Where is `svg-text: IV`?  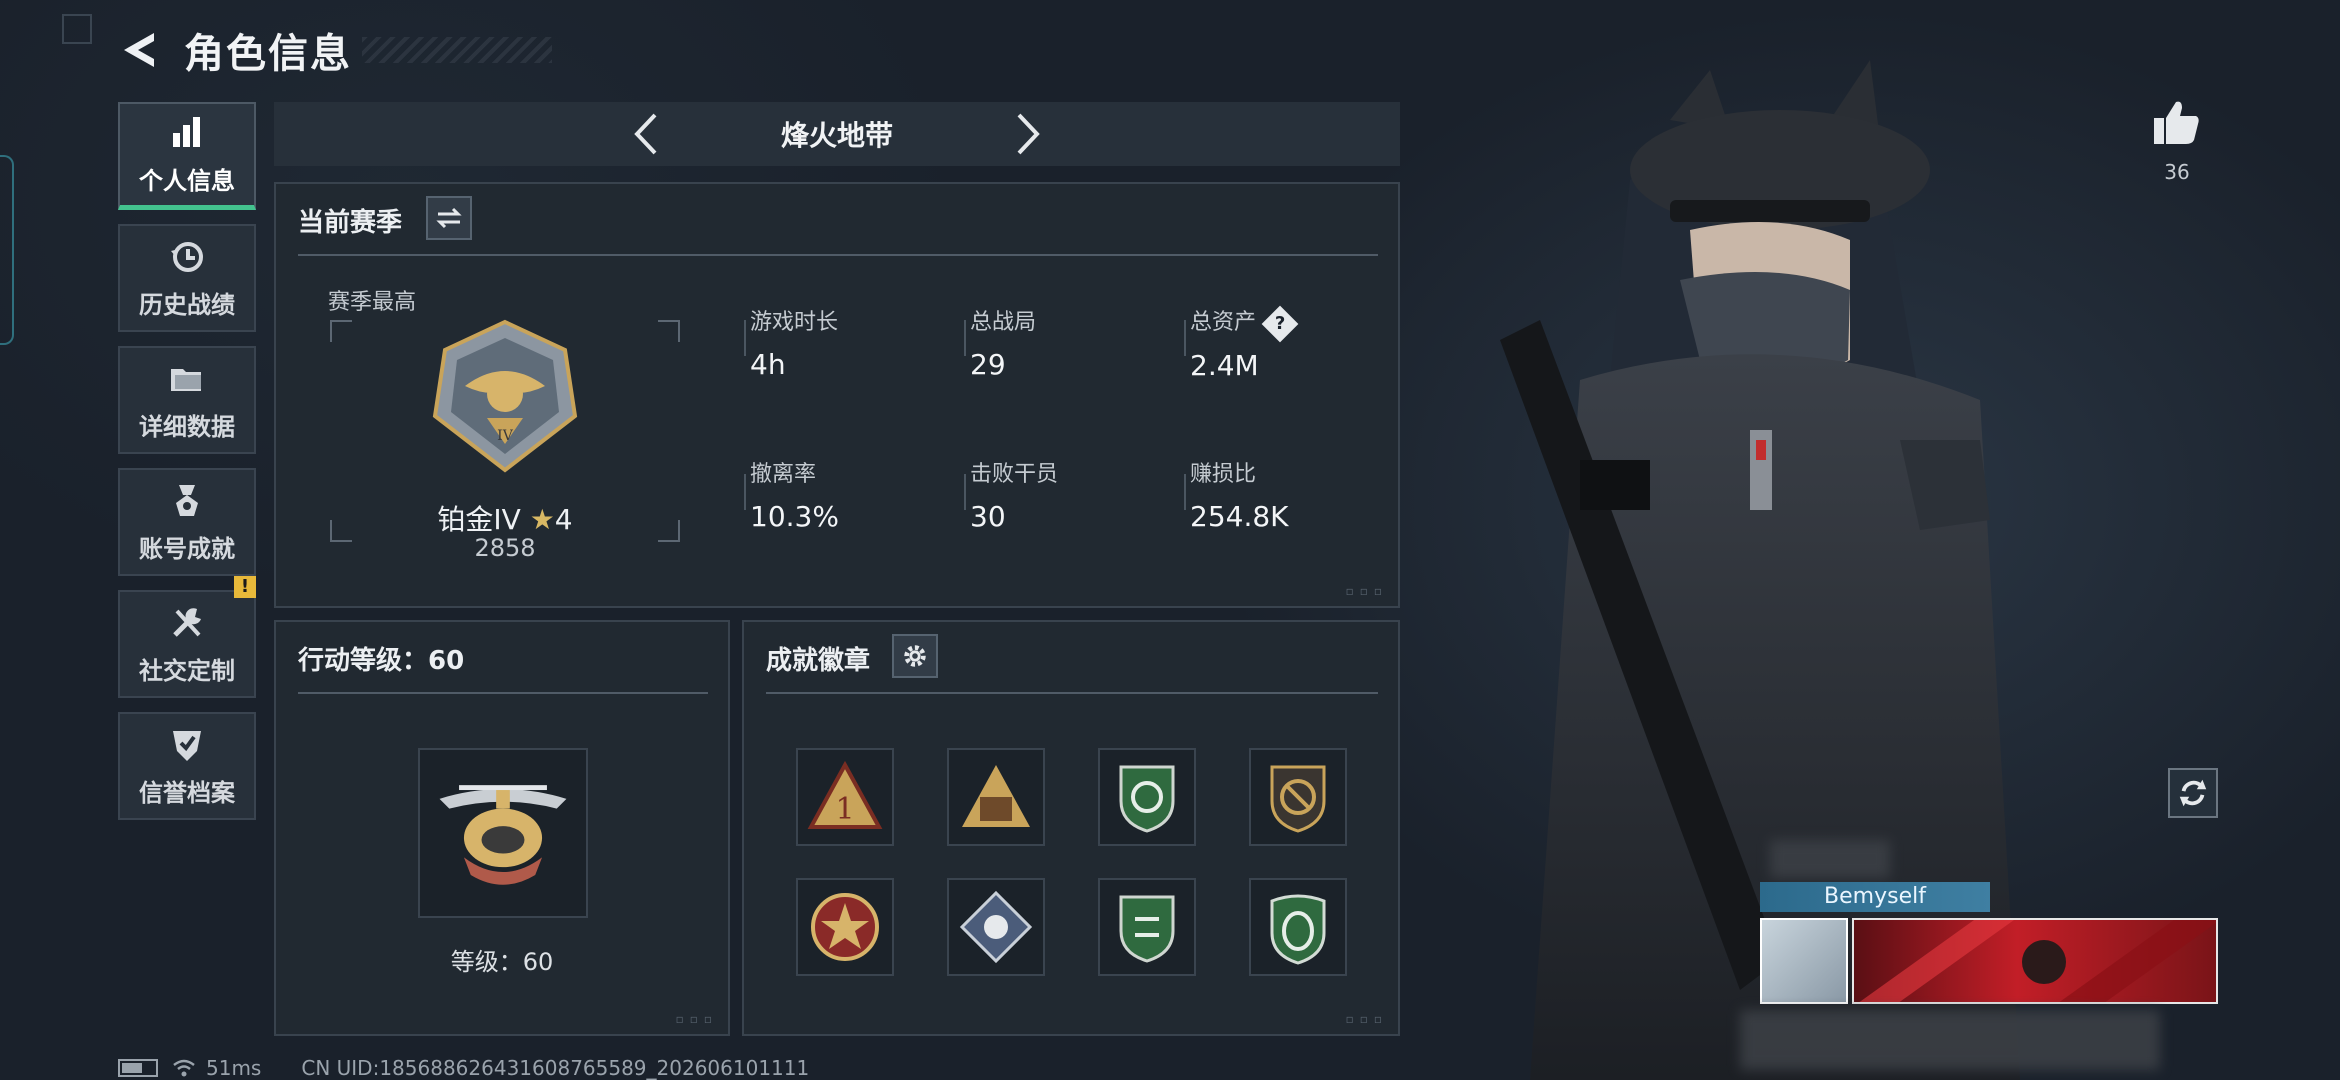
svg-text: IV is located at coordinates (505, 436).